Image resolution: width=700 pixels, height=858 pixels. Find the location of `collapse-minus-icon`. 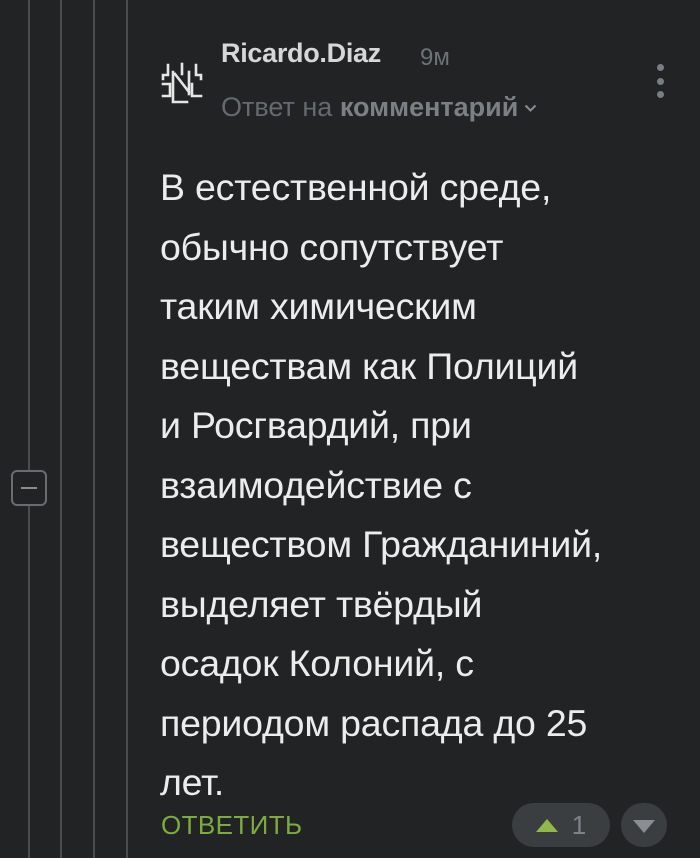

collapse-minus-icon is located at coordinates (29, 488).